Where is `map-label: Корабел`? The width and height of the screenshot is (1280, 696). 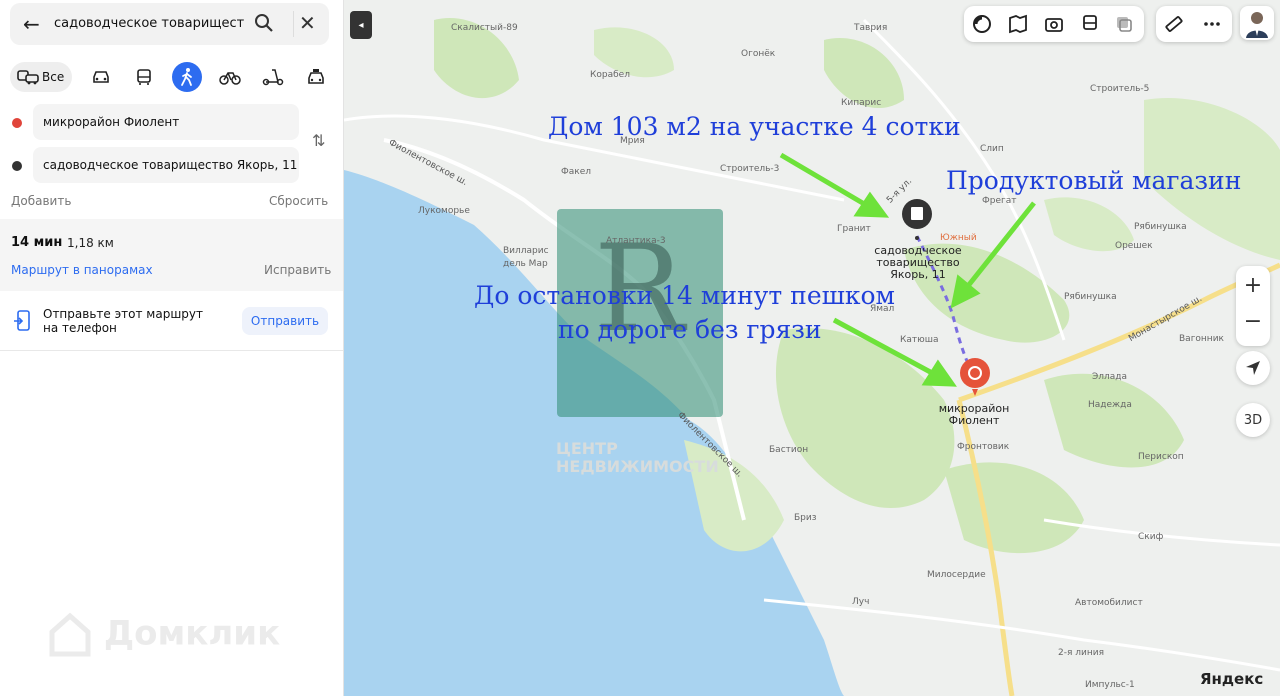
map-label: Корабел is located at coordinates (610, 75).